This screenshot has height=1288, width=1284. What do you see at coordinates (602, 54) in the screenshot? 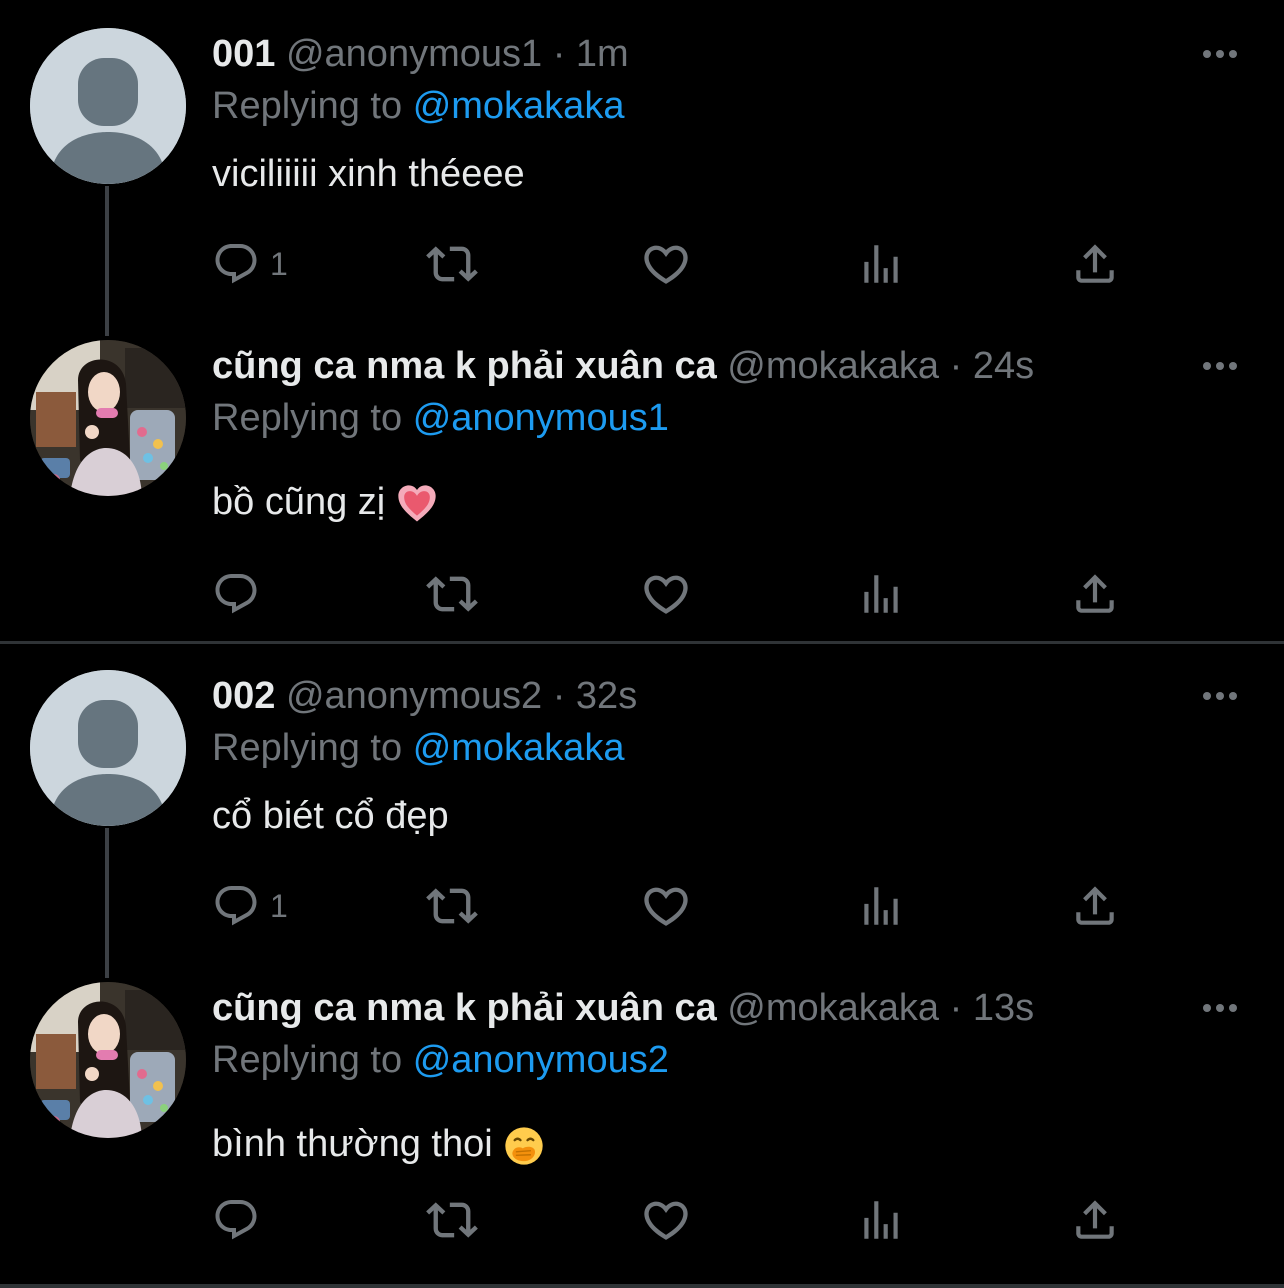
I see `timestamp: 1m` at bounding box center [602, 54].